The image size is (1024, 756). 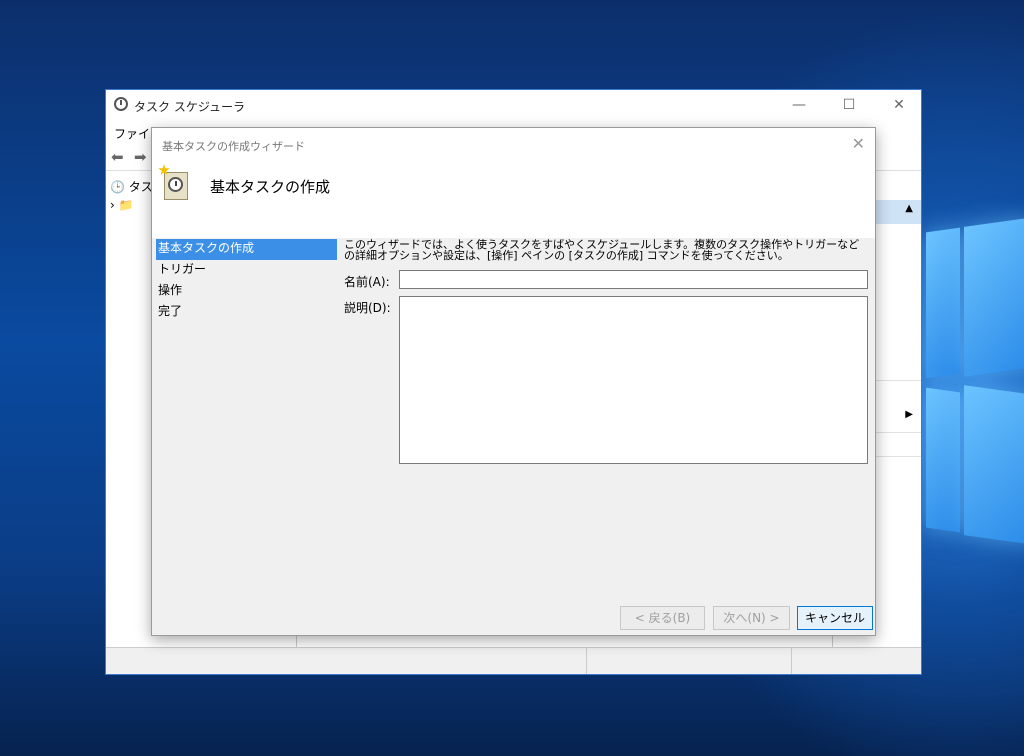 I want to click on expand-arrow-icon: ▶, so click(x=909, y=414).